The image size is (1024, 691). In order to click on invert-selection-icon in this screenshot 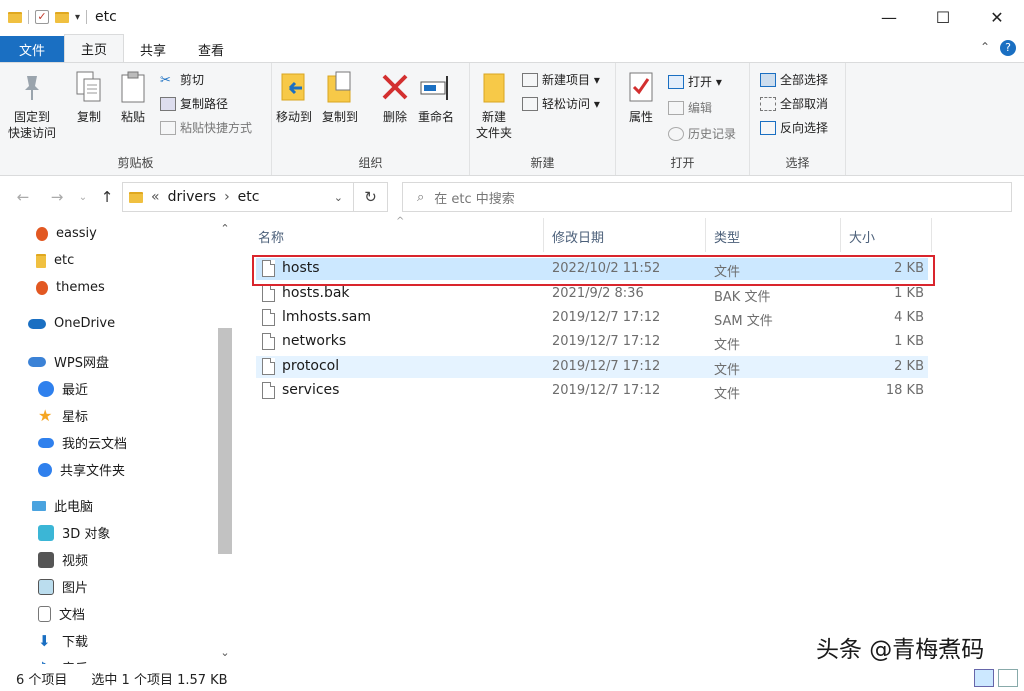, I will do `click(768, 127)`.